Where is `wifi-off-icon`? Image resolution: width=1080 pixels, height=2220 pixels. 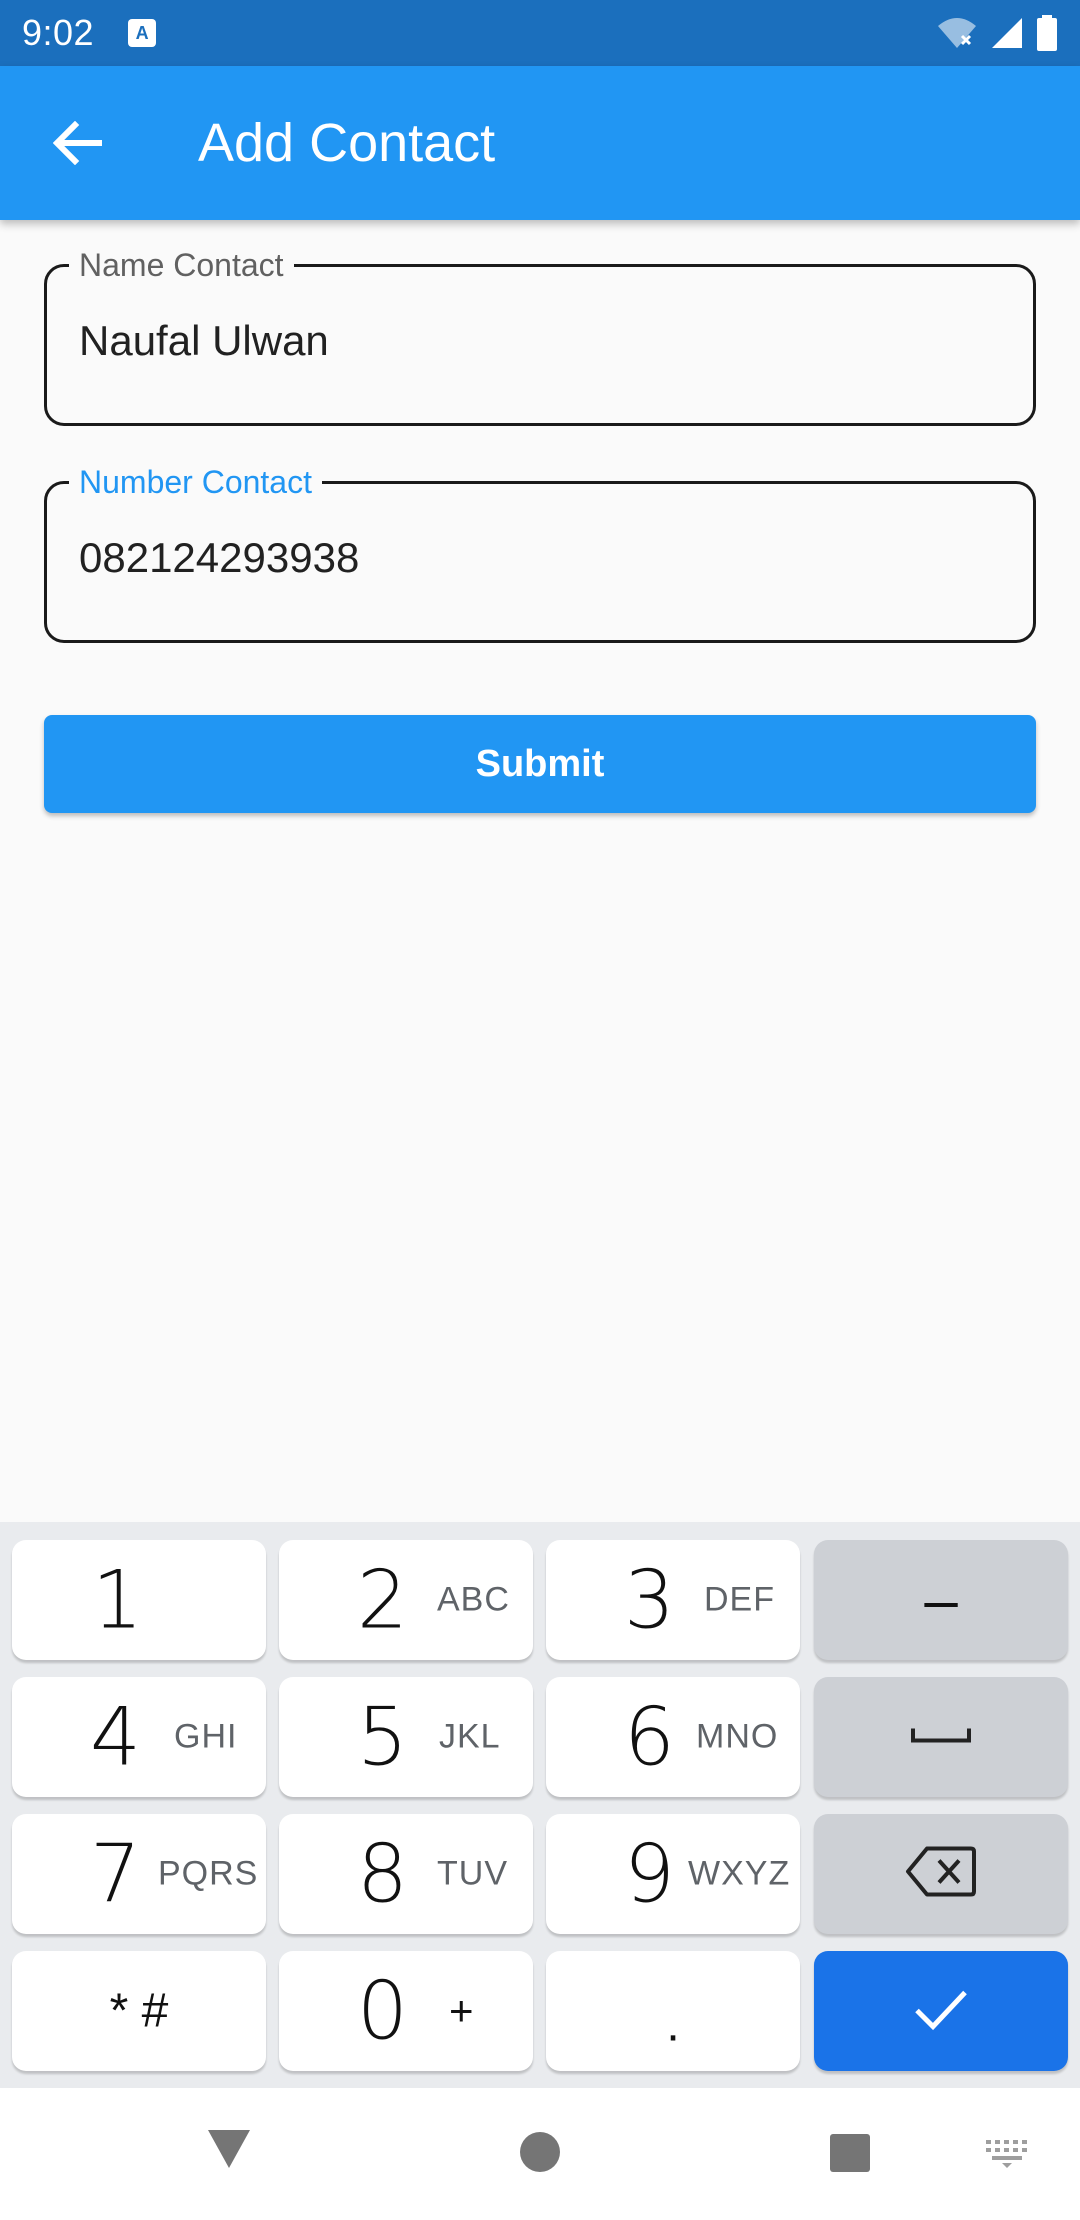
wifi-off-icon is located at coordinates (957, 33).